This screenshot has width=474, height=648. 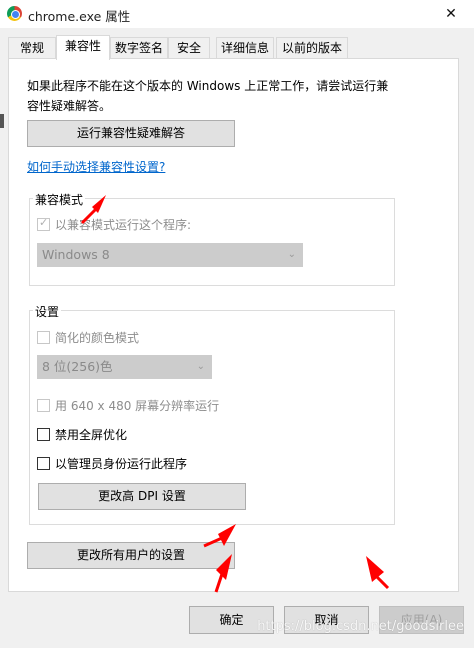 What do you see at coordinates (131, 133) in the screenshot?
I see `run-troubleshooter-button: 运行兼容性疑难解答` at bounding box center [131, 133].